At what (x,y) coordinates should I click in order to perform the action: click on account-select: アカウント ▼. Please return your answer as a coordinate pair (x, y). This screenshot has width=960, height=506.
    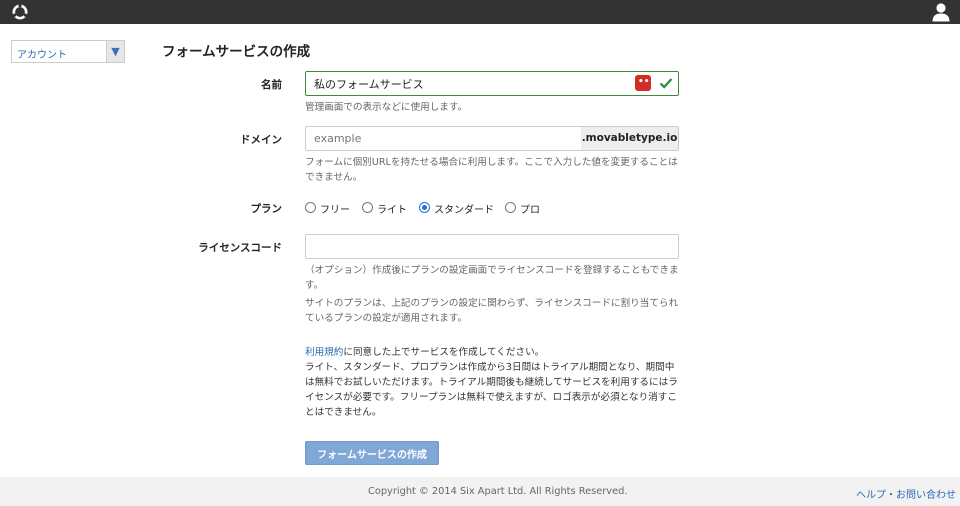
    Looking at the image, I should click on (68, 51).